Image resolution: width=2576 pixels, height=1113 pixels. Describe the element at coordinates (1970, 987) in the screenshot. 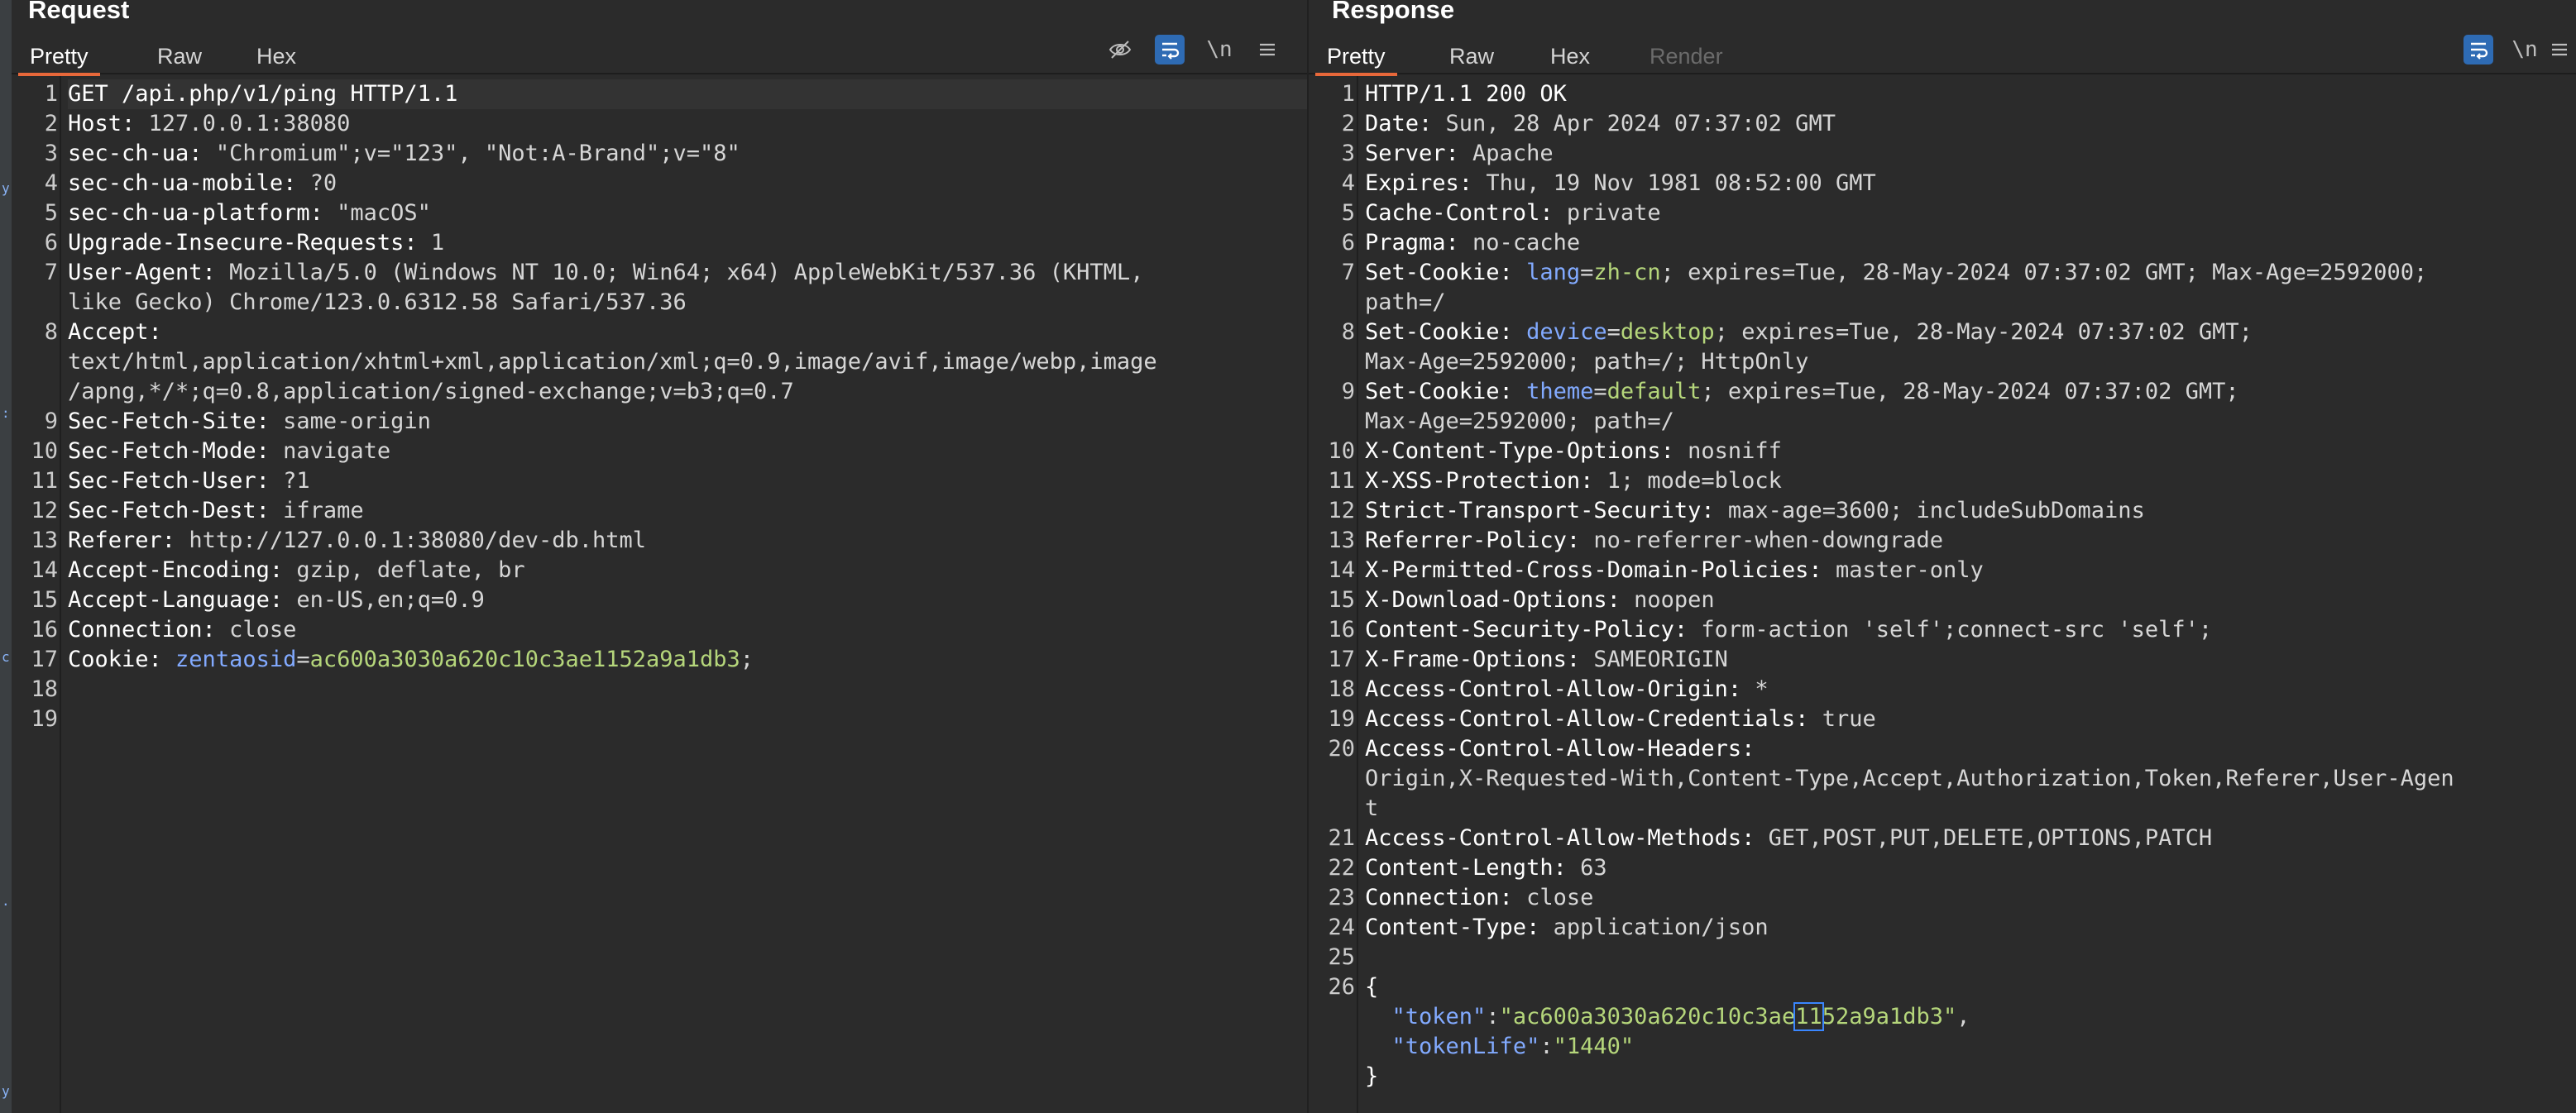

I see `code-line: {` at that location.